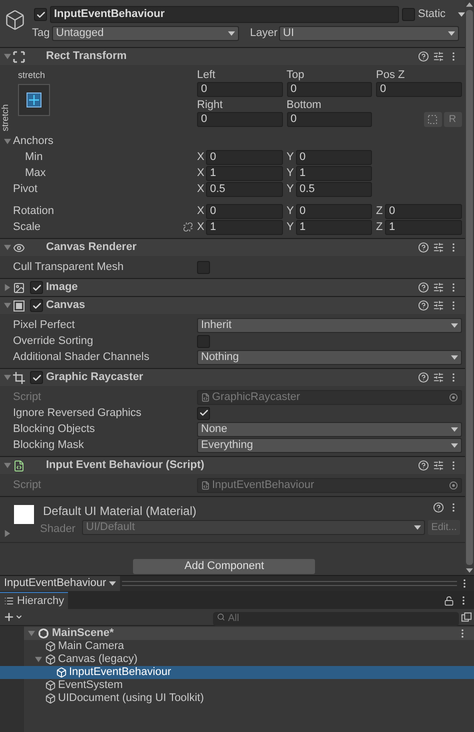 The image size is (474, 732). Describe the element at coordinates (43, 633) in the screenshot. I see `scene-icon` at that location.